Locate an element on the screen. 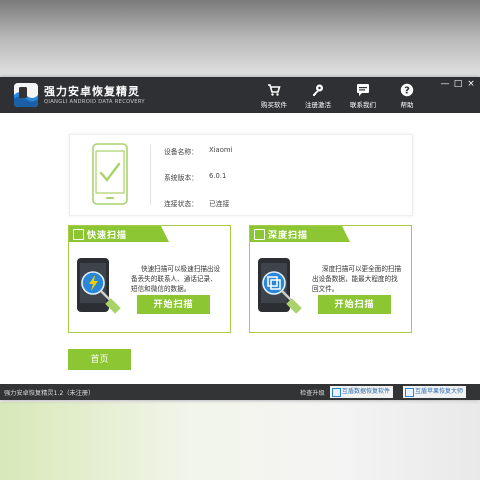 The height and width of the screenshot is (480, 480). deep-scan-title: 深度扫描 is located at coordinates (288, 236).